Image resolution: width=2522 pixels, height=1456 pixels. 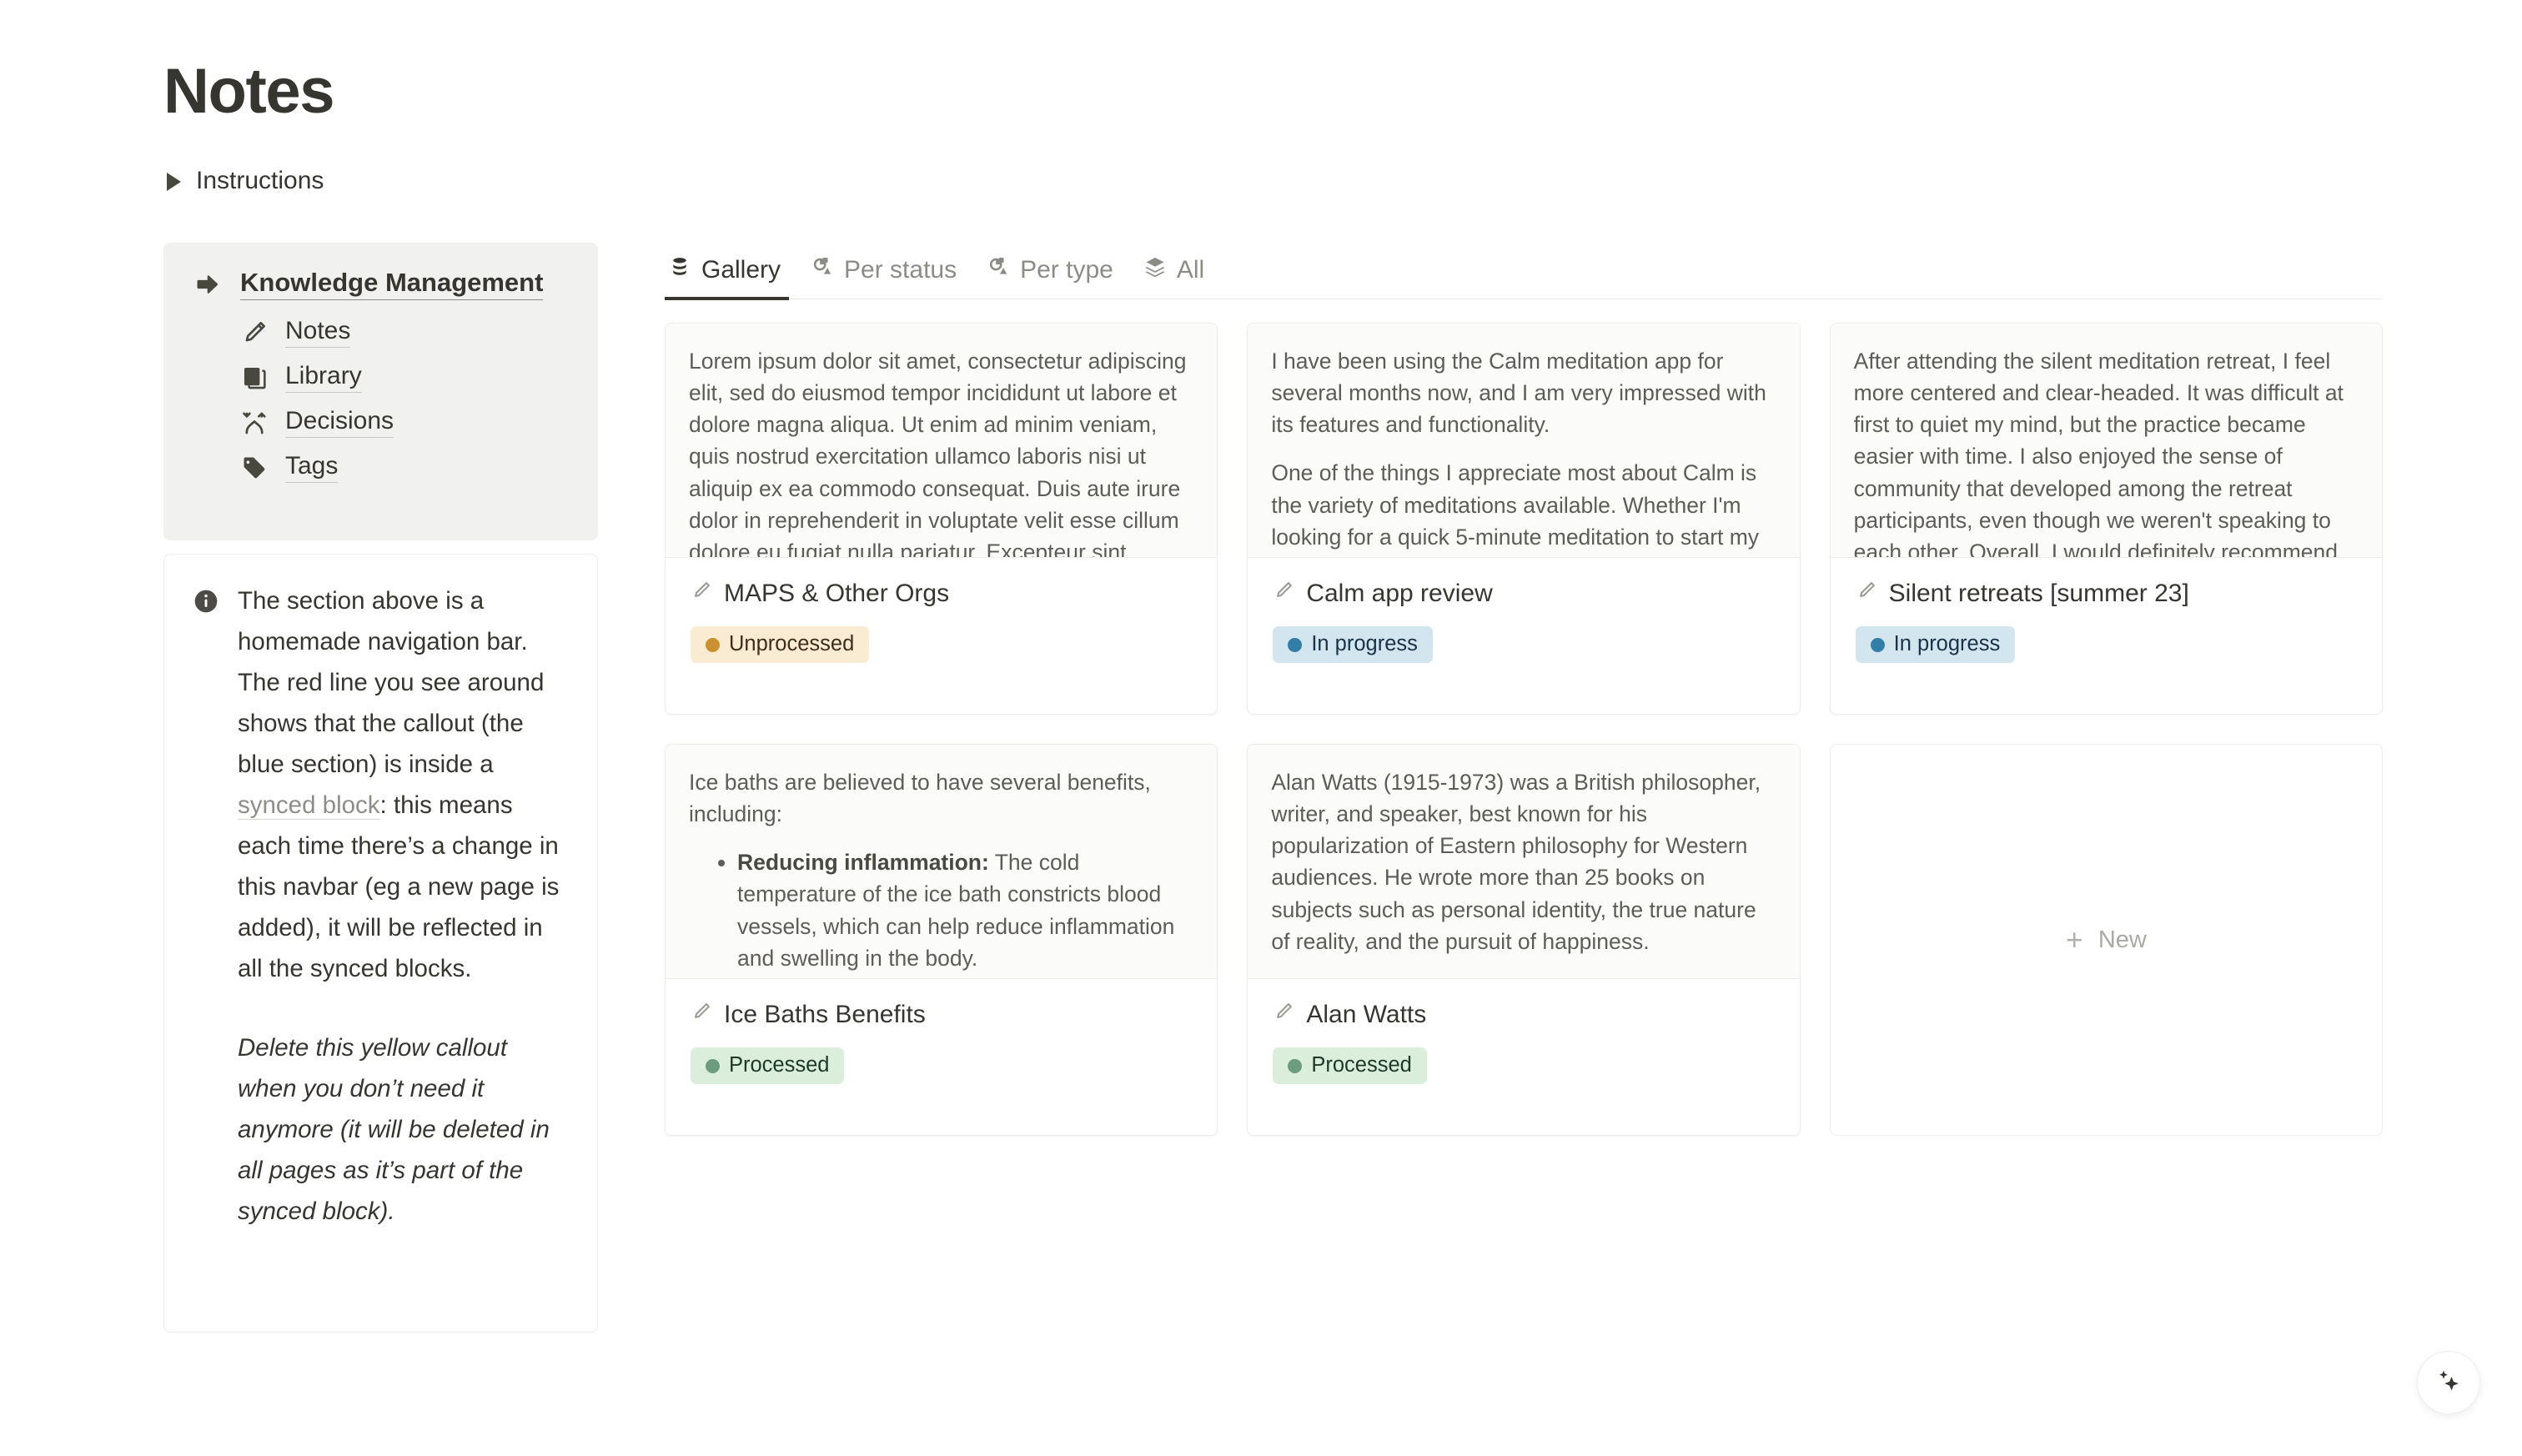 What do you see at coordinates (174, 181) in the screenshot?
I see `triangle-right-icon` at bounding box center [174, 181].